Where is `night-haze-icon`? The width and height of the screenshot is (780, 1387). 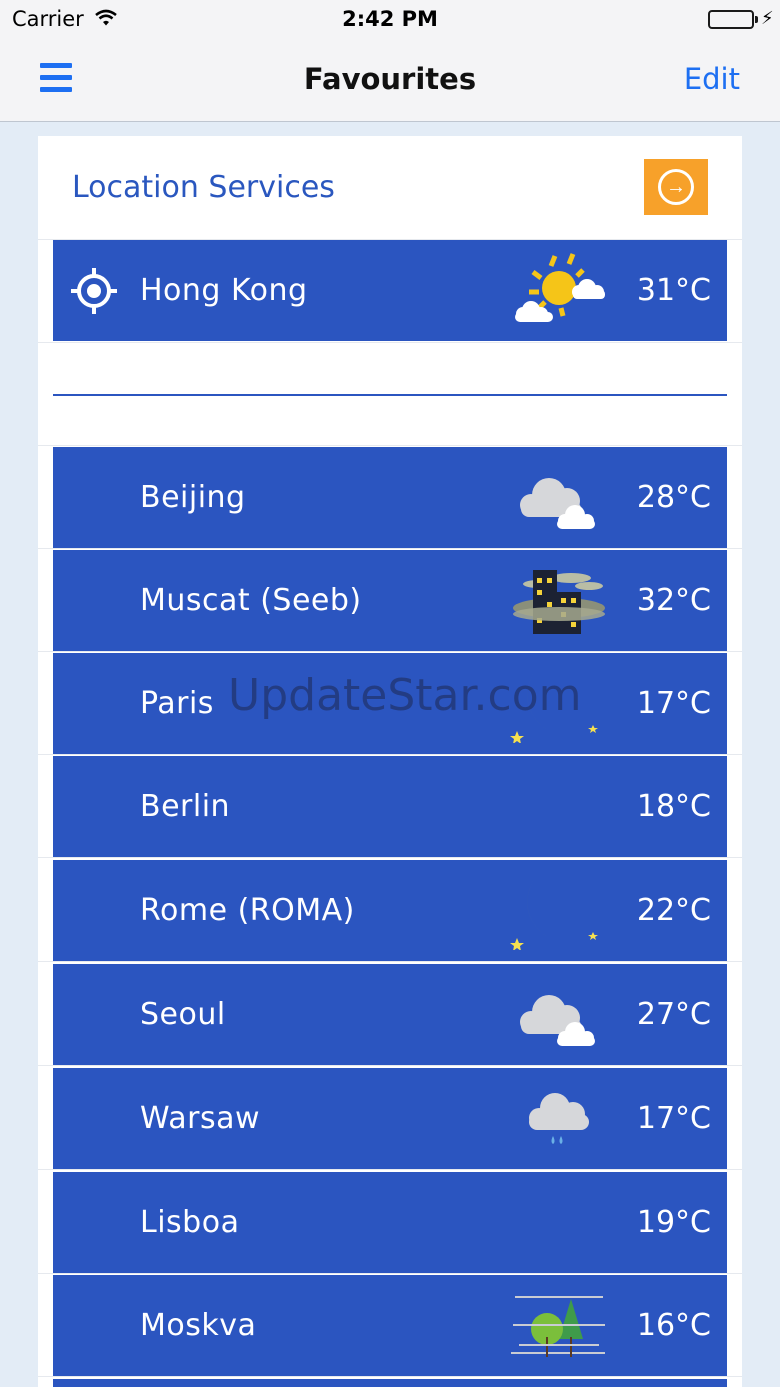
night-haze-icon is located at coordinates (559, 602).